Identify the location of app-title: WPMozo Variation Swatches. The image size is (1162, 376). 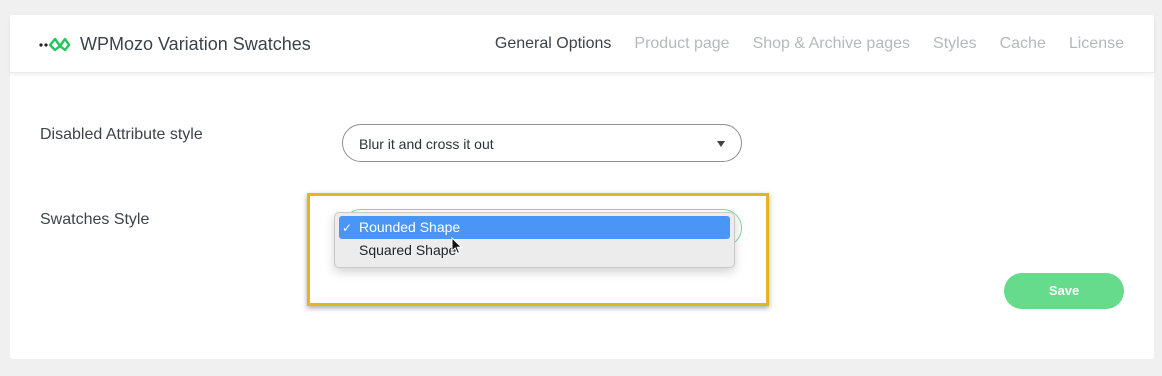
(195, 44).